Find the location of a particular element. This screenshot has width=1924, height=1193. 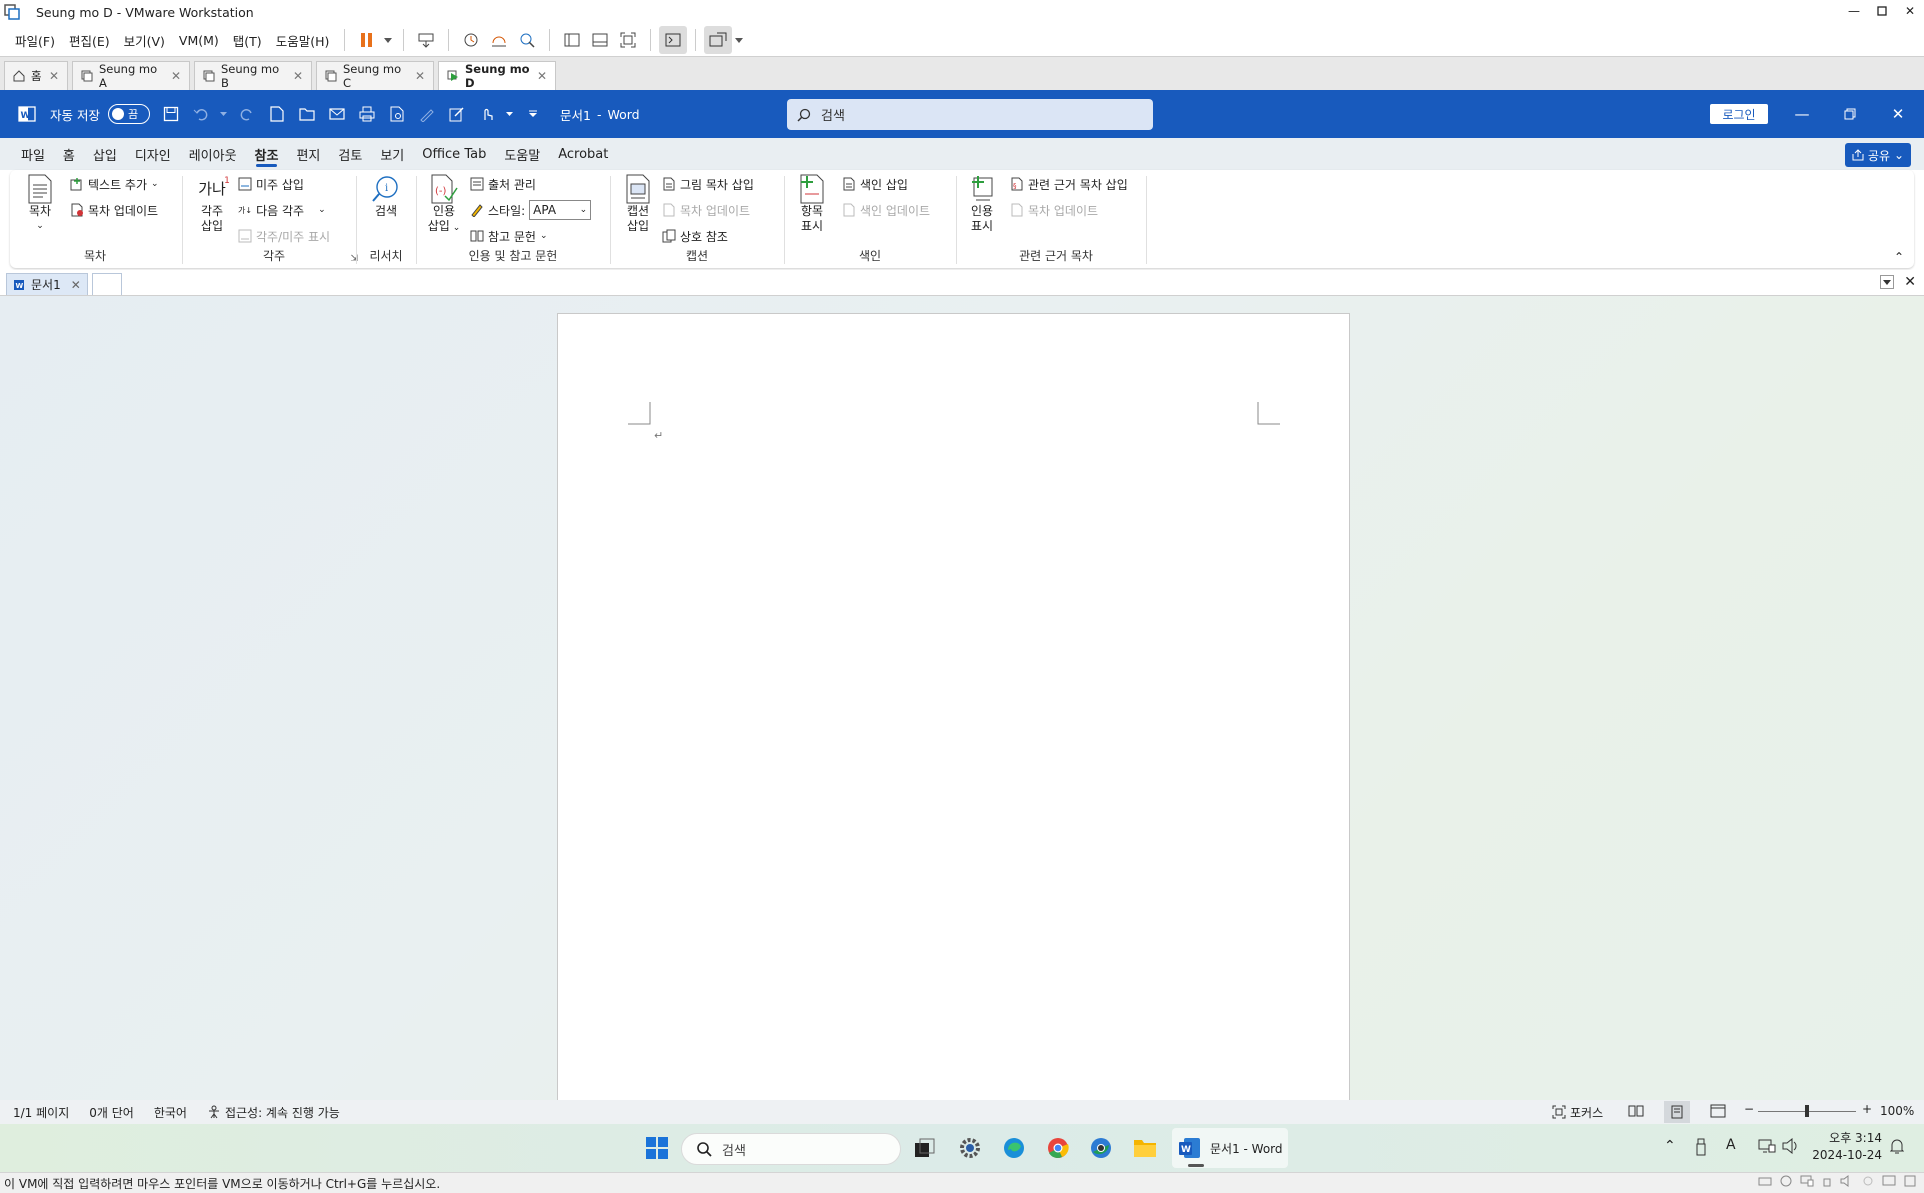

redo-icon is located at coordinates (247, 114).